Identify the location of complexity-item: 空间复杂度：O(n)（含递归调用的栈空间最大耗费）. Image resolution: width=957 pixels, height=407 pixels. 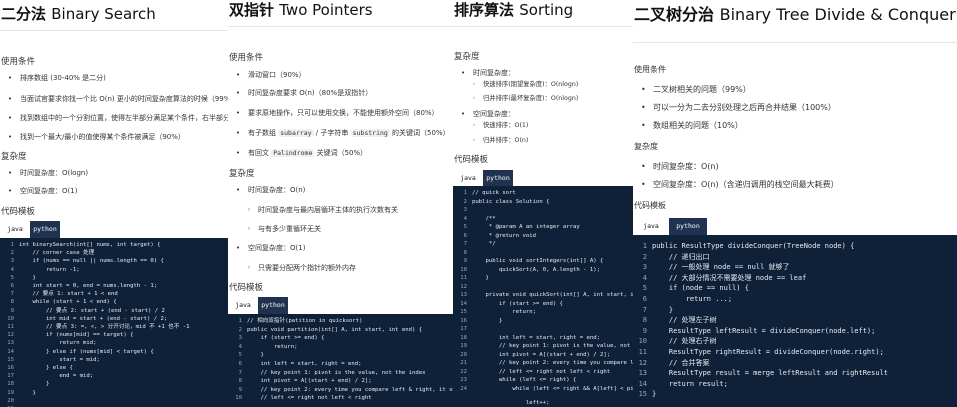
(736, 185).